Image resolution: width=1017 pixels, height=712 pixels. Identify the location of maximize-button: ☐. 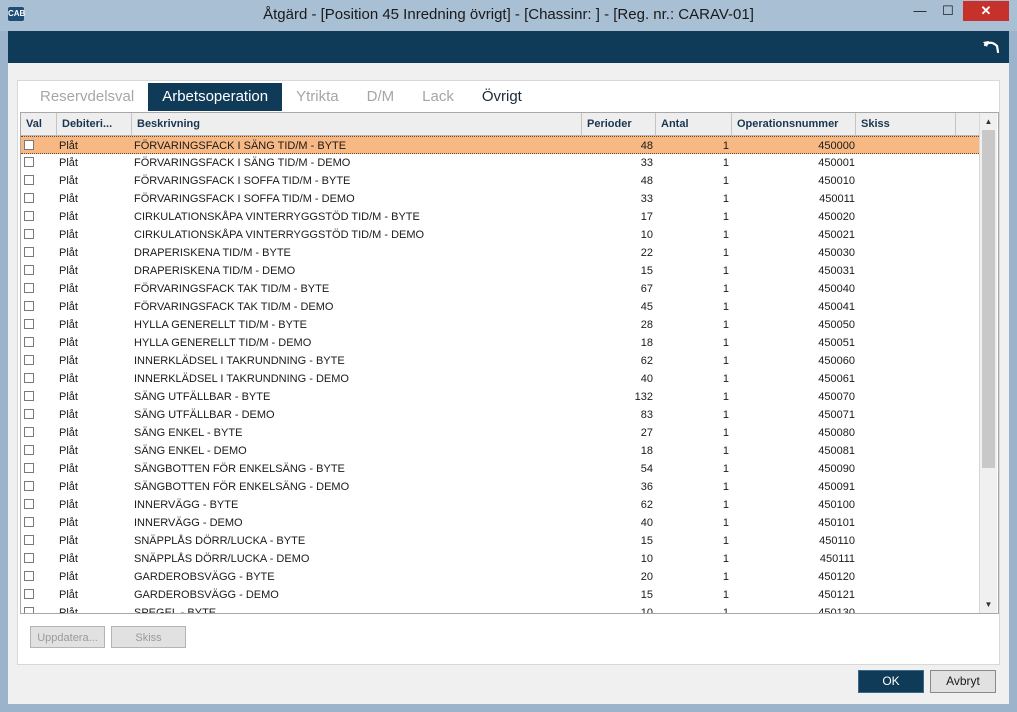
(948, 11).